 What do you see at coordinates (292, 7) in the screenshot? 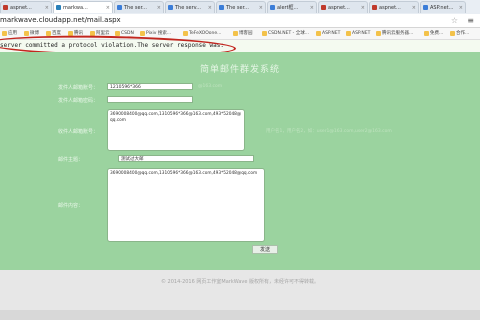
I see `browser-tab: alert框... ×` at bounding box center [292, 7].